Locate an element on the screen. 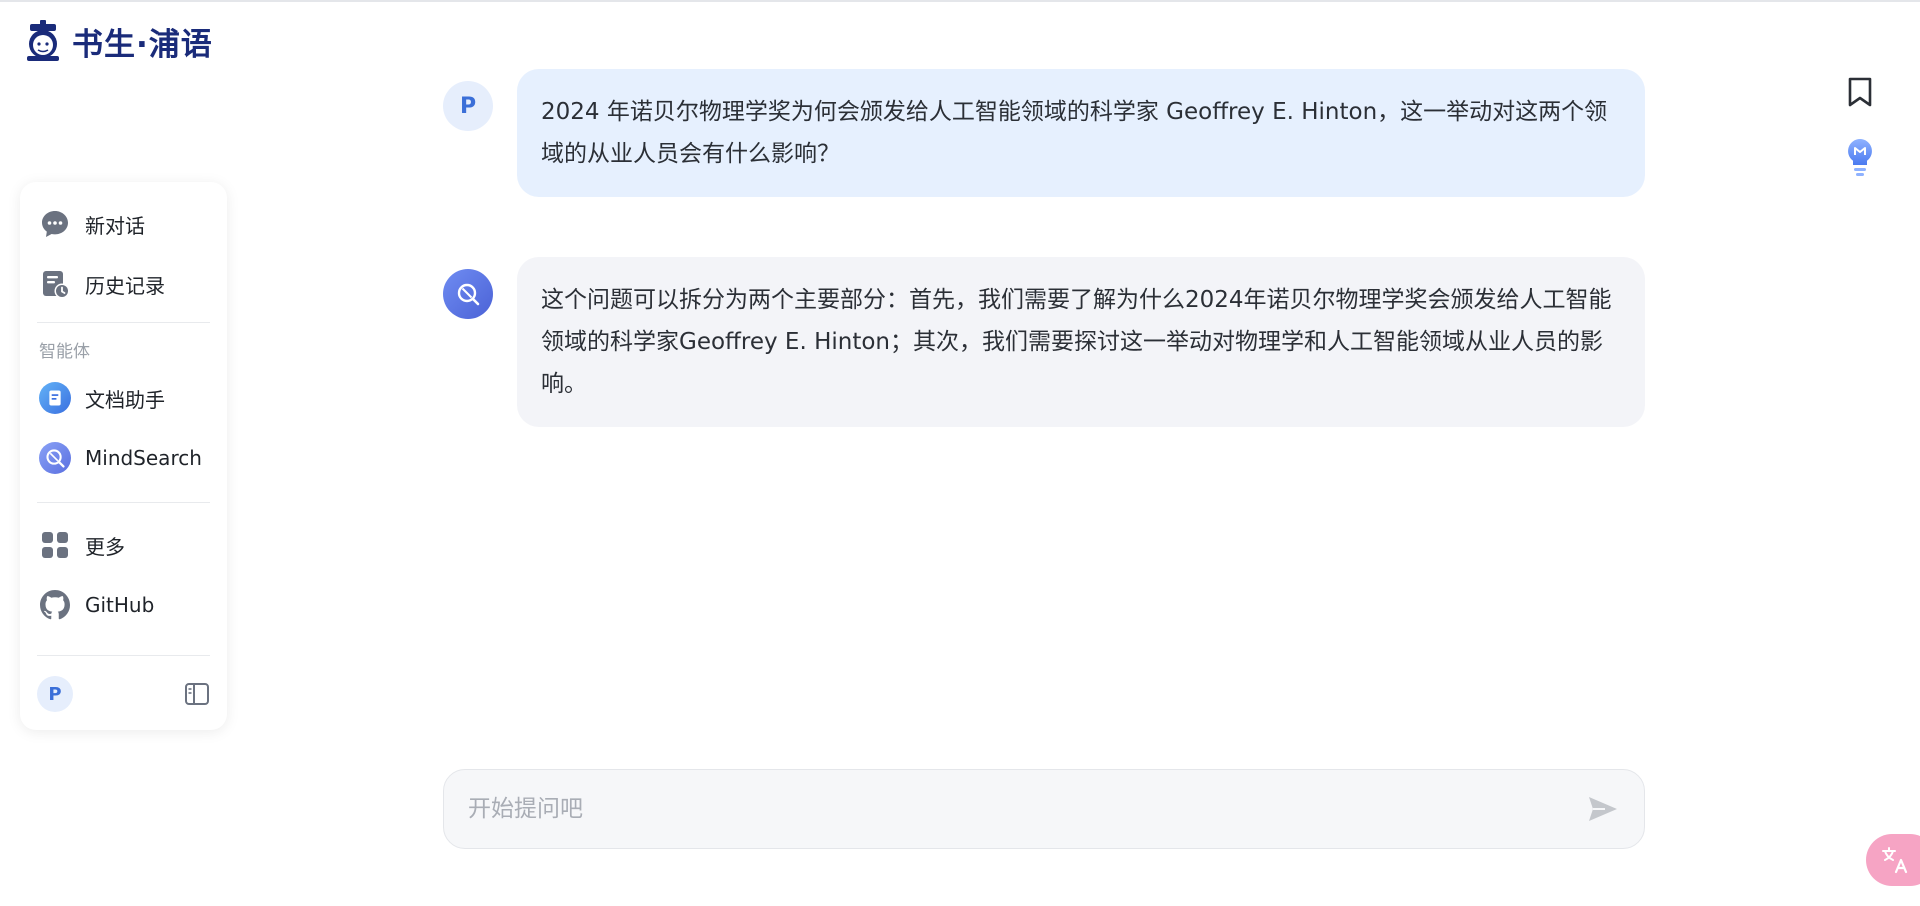  sidebar-item-github: GitHub is located at coordinates (123, 605).